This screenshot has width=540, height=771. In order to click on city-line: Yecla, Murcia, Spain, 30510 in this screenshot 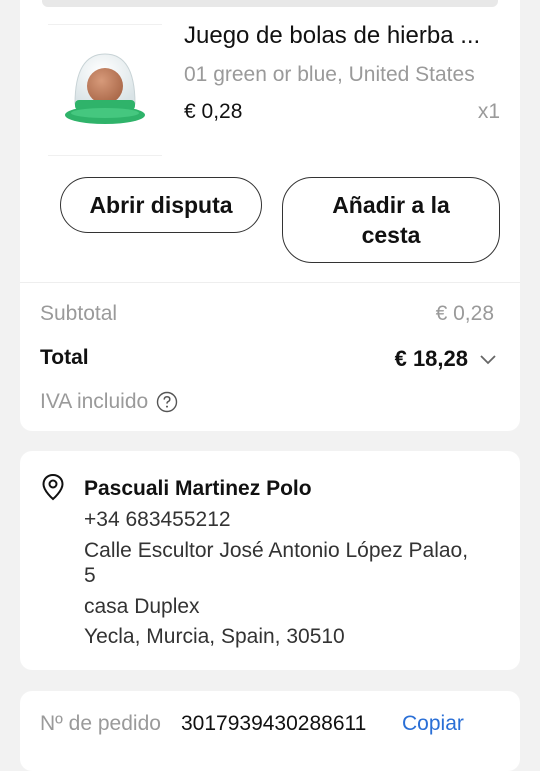, I will do `click(214, 636)`.